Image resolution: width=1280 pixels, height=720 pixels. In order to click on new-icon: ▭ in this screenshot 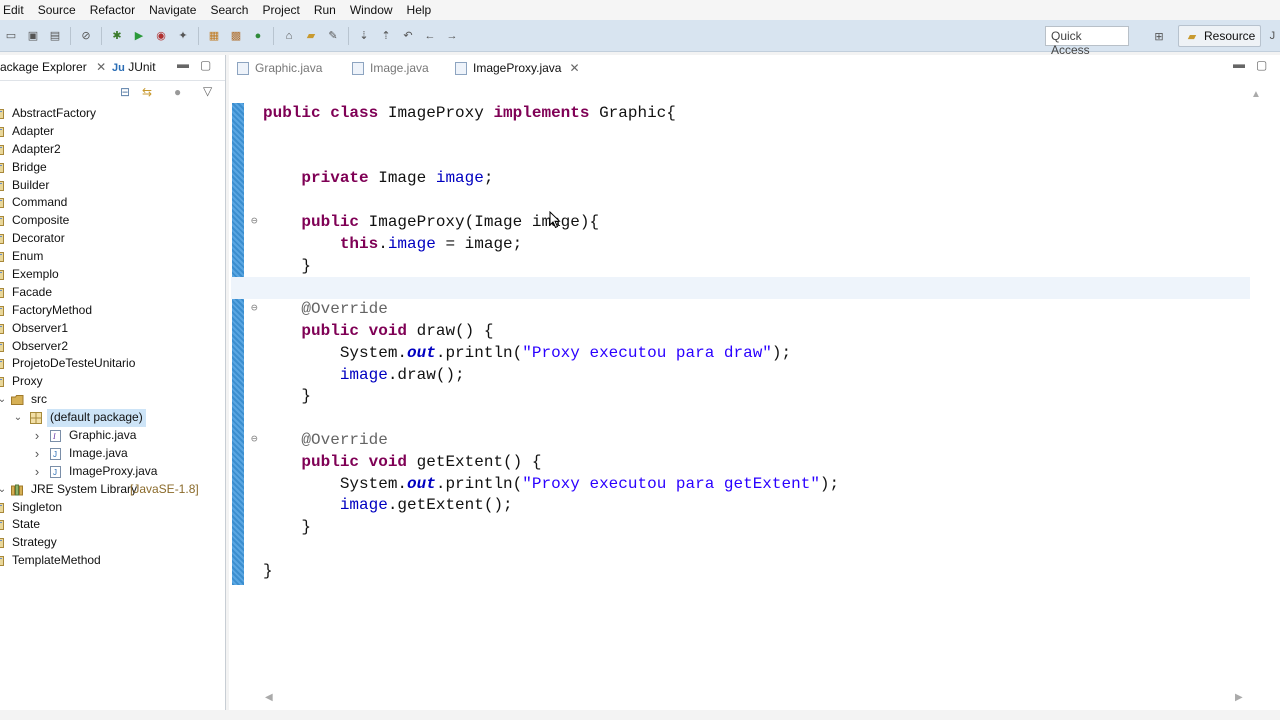, I will do `click(11, 36)`.